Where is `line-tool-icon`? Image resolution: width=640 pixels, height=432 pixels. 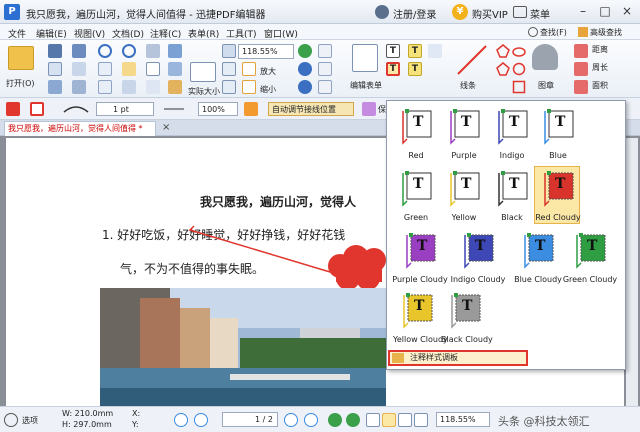 line-tool-icon is located at coordinates (472, 60).